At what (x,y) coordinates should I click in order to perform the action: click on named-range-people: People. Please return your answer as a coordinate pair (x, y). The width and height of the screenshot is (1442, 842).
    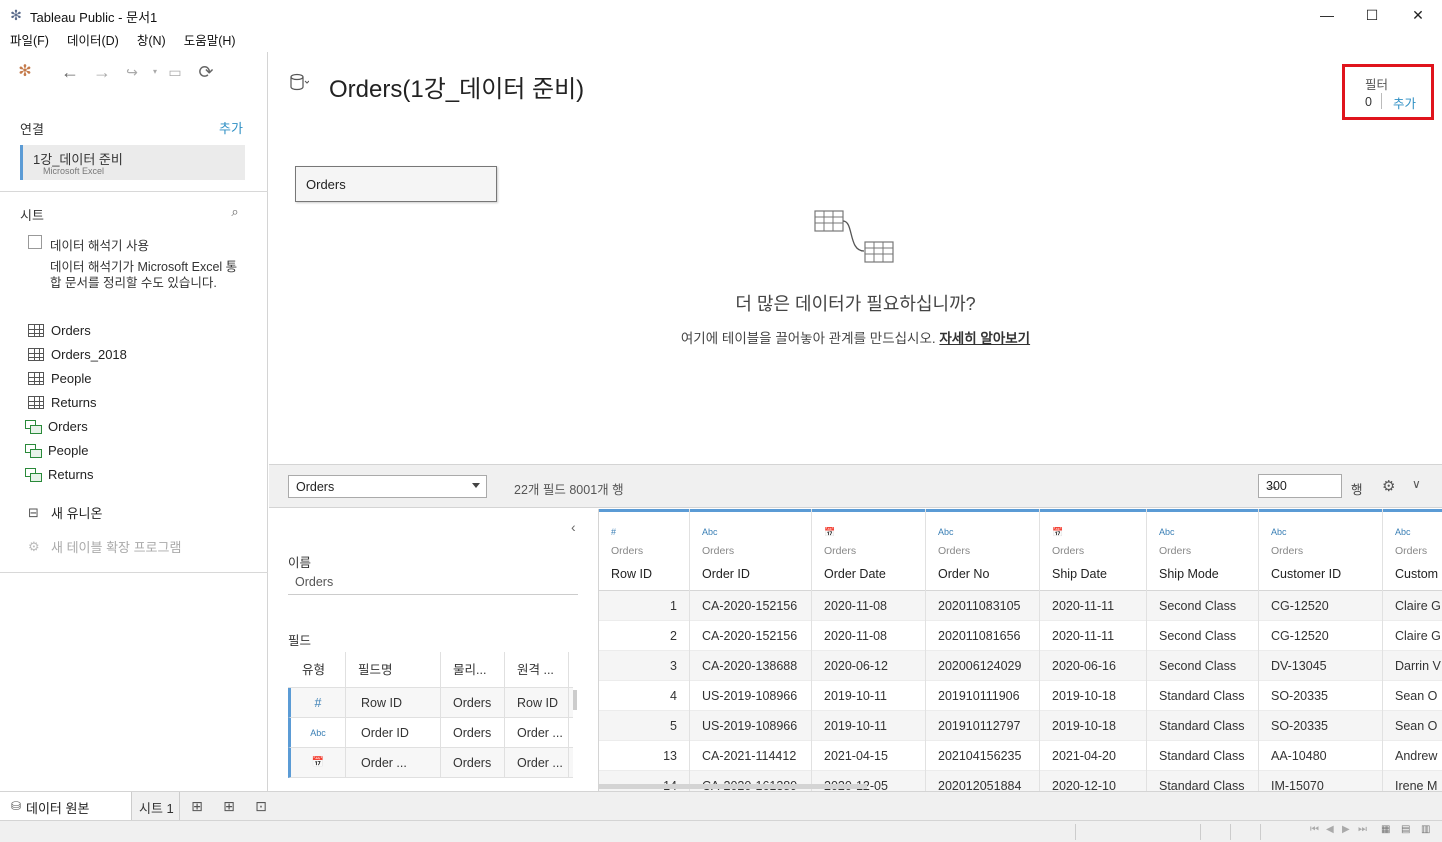
    Looking at the image, I should click on (56, 450).